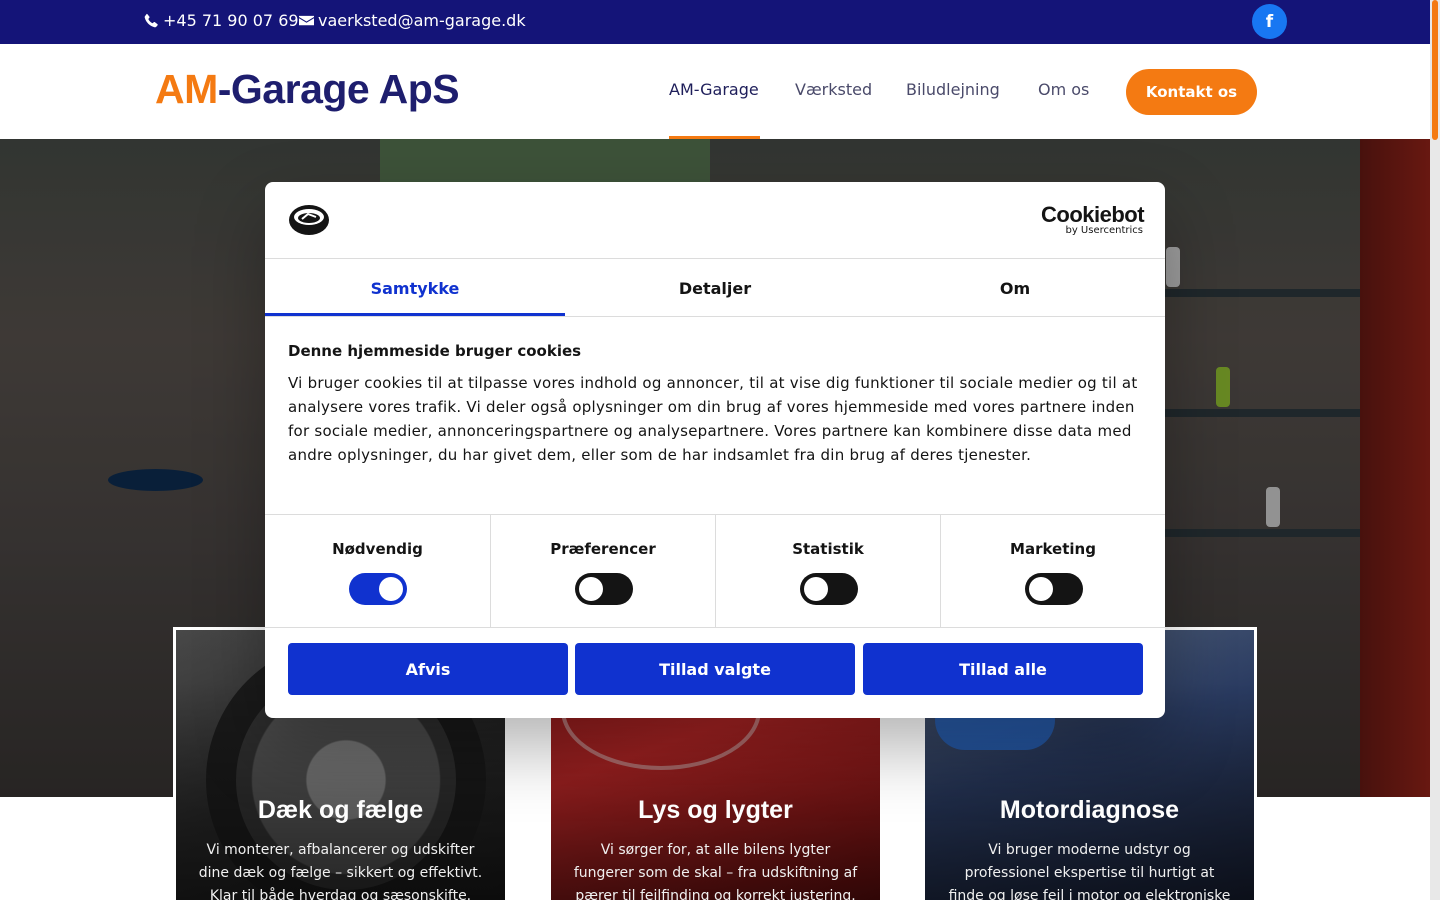 This screenshot has height=900, width=1440. What do you see at coordinates (1191, 92) in the screenshot?
I see `contact-button: Kontakt os` at bounding box center [1191, 92].